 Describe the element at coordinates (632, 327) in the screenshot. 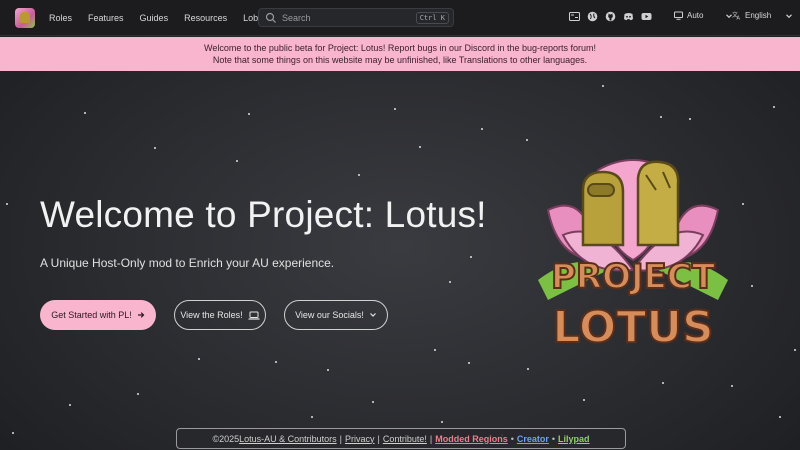

I see `logo-text-lotus: LOTUS` at that location.